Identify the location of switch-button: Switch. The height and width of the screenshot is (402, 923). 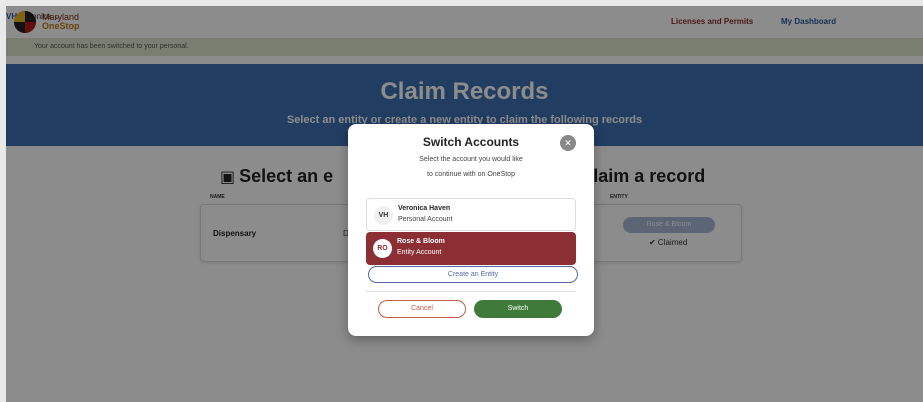
(518, 309).